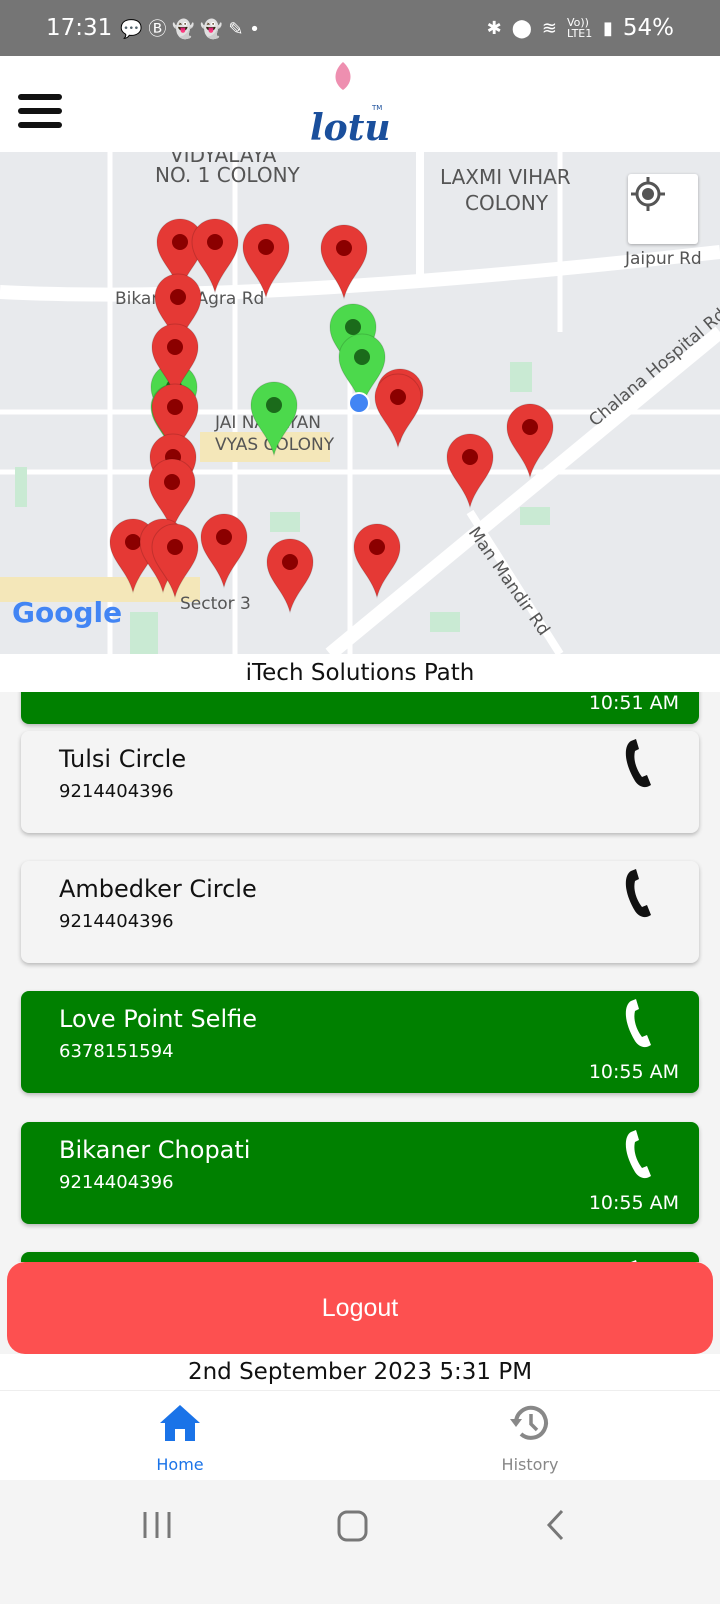 The width and height of the screenshot is (720, 1604). What do you see at coordinates (360, 673) in the screenshot?
I see `path-title: iTech Solutions Path` at bounding box center [360, 673].